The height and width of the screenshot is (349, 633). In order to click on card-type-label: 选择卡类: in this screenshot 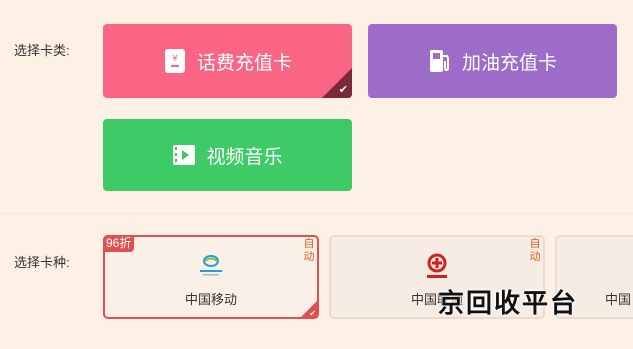, I will do `click(42, 50)`.